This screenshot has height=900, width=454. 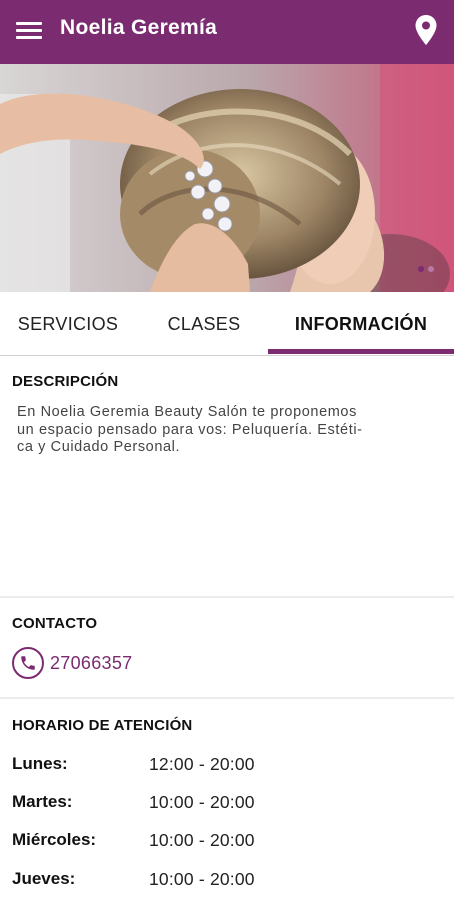 What do you see at coordinates (65, 381) in the screenshot?
I see `description-title: DESCRIPCIÓN` at bounding box center [65, 381].